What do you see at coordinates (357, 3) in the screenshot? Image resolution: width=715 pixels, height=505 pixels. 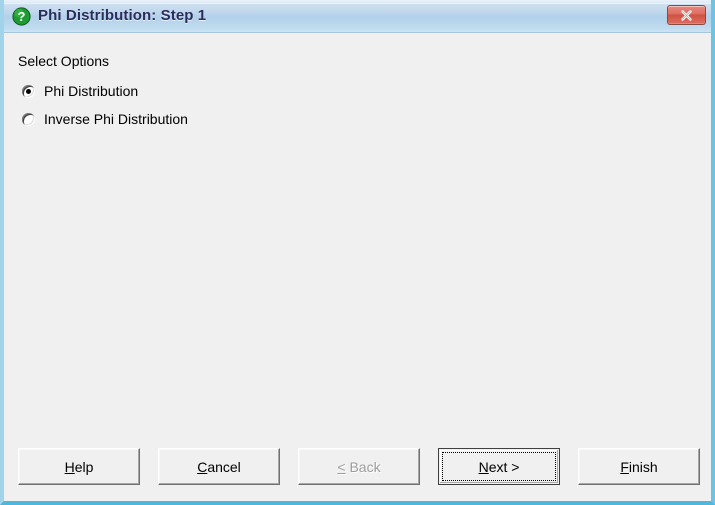 I see `title-bar-sheen` at bounding box center [357, 3].